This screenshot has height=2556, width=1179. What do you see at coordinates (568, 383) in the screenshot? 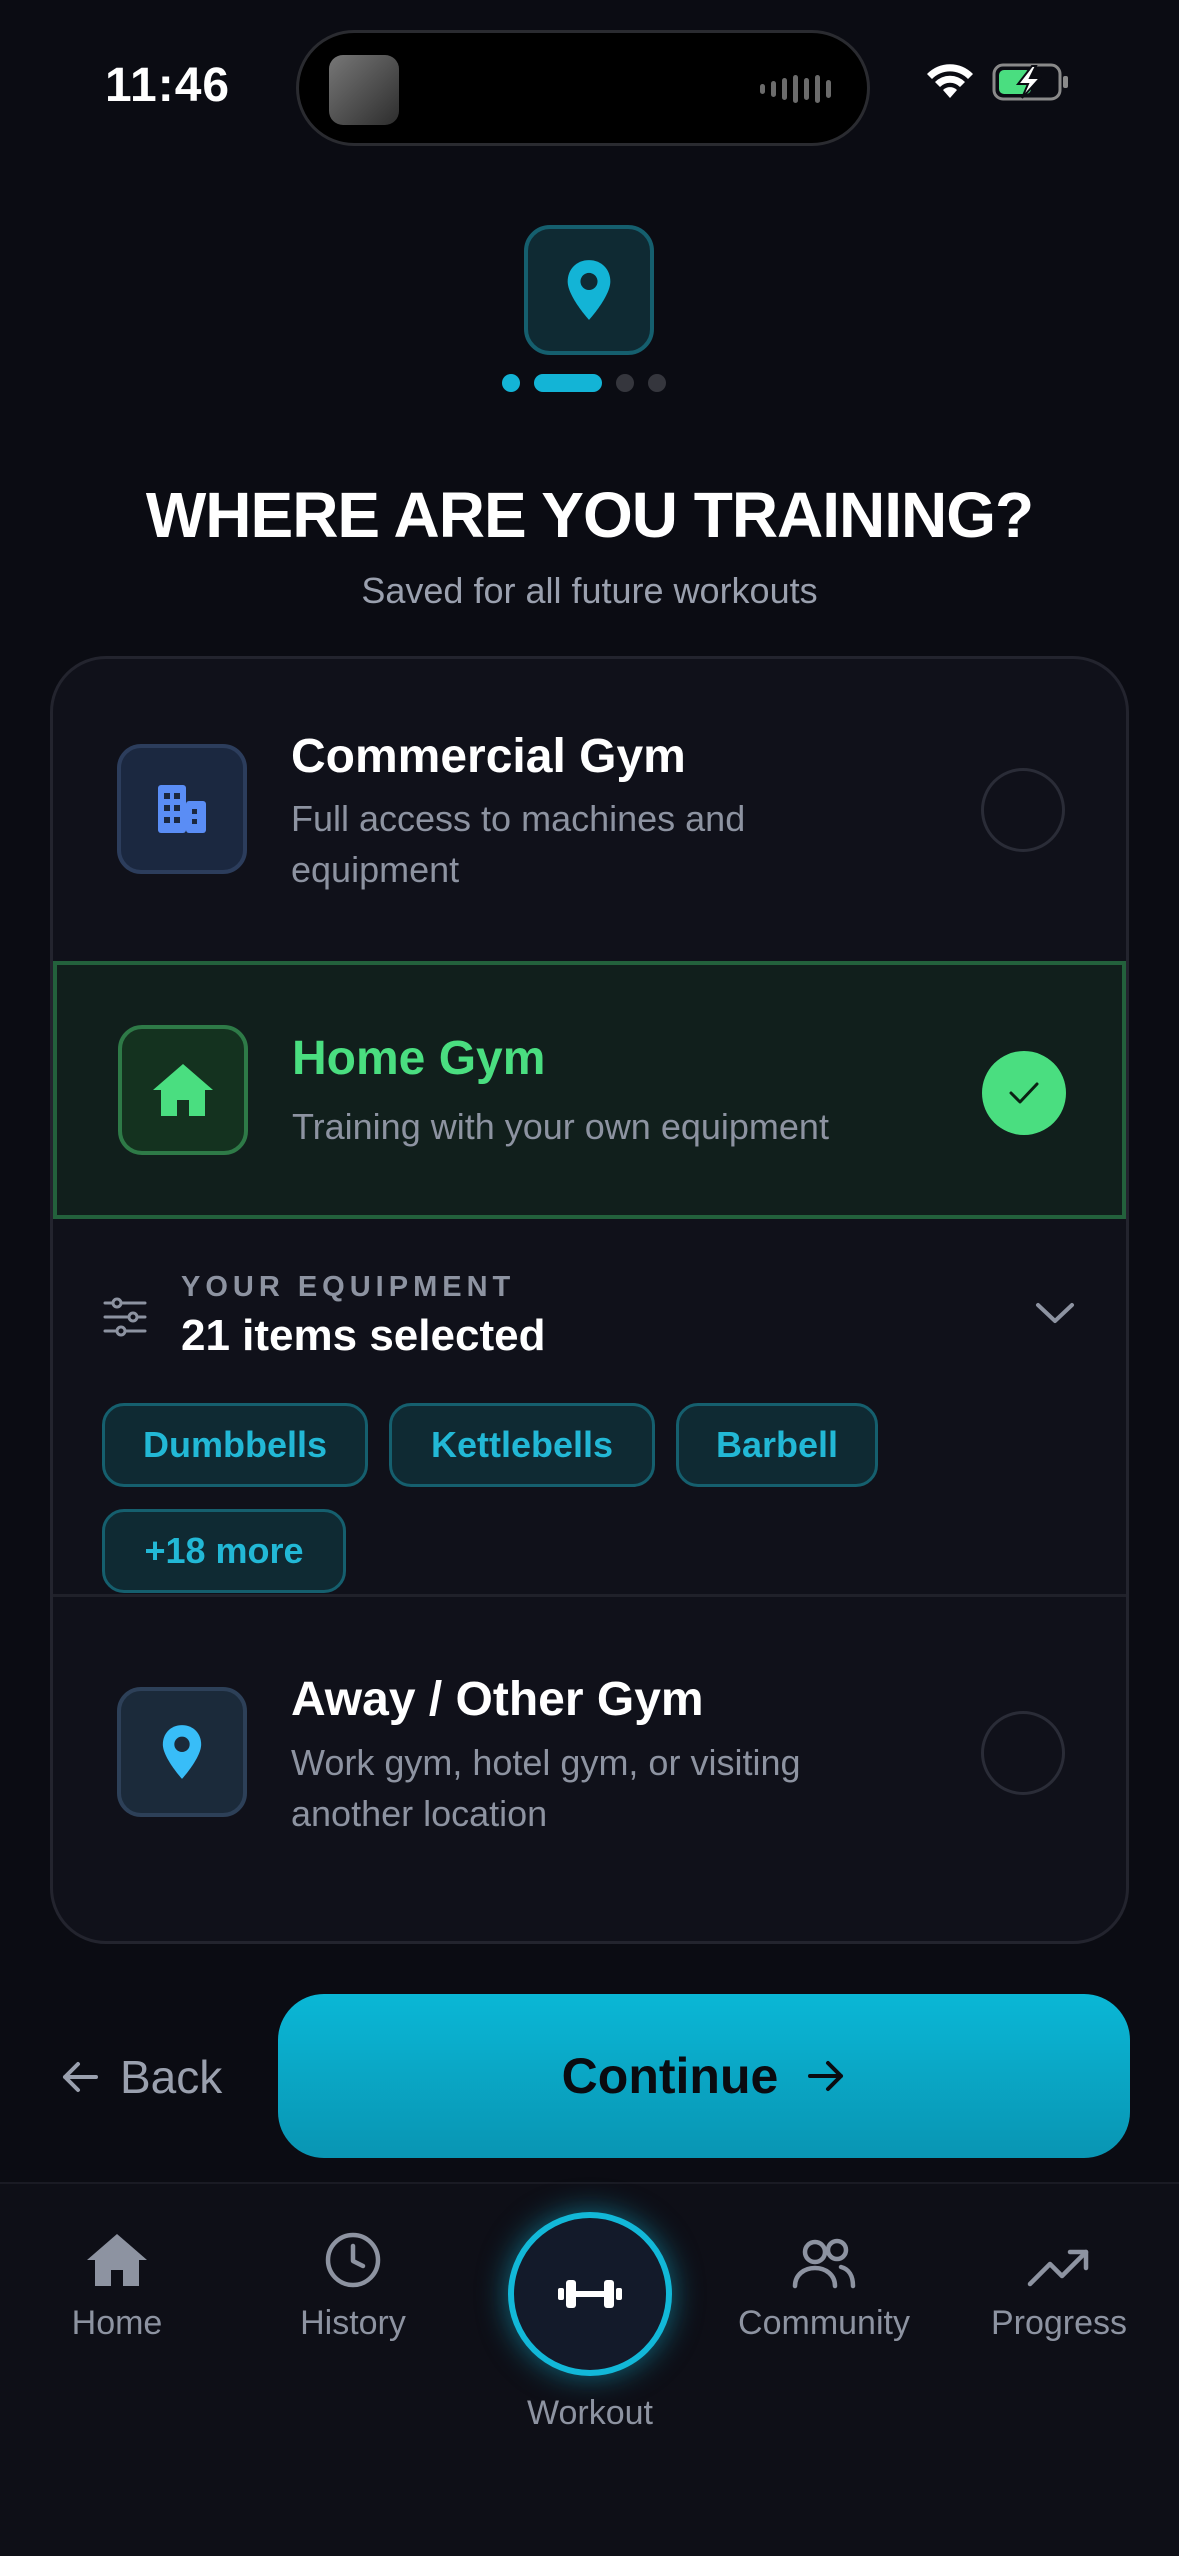
I see `progress-dot-active` at bounding box center [568, 383].